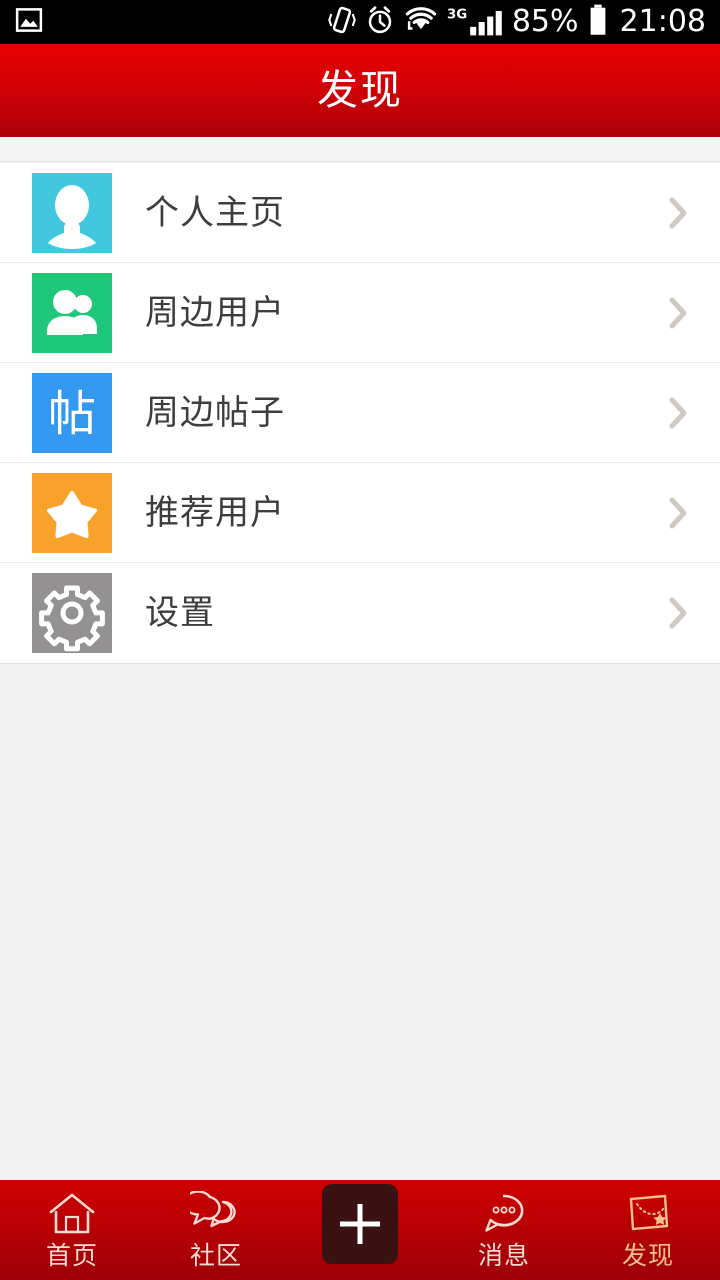 This screenshot has width=720, height=1280. What do you see at coordinates (180, 613) in the screenshot?
I see `list-item-label: 设置` at bounding box center [180, 613].